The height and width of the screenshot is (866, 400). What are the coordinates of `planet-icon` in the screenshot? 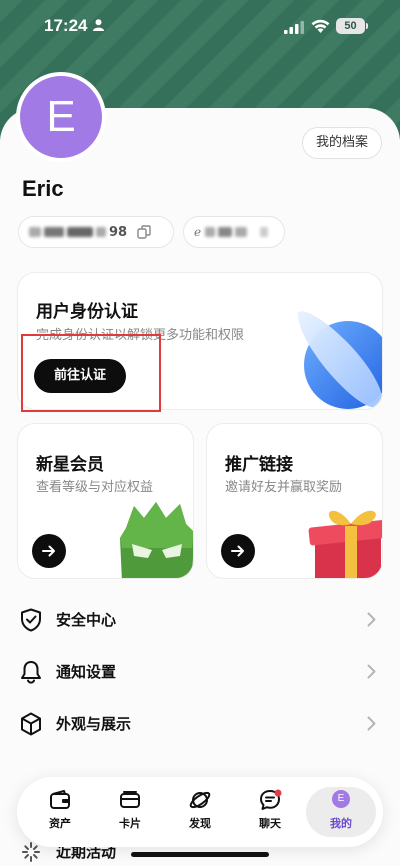 It's located at (200, 800).